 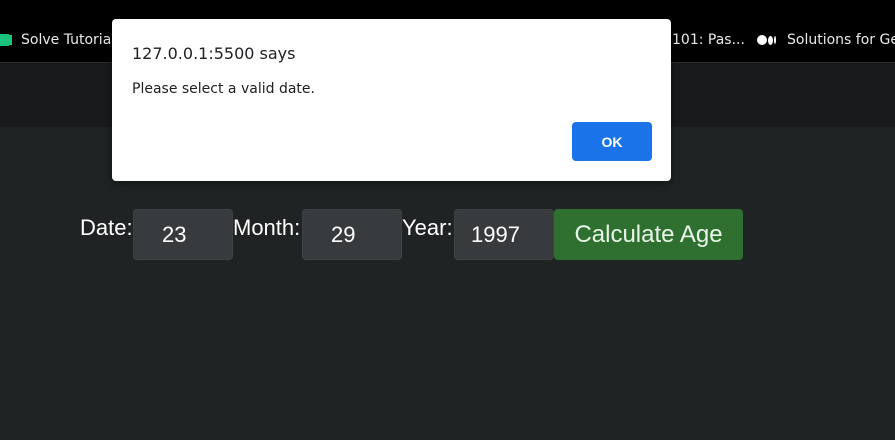 What do you see at coordinates (72, 40) in the screenshot?
I see `bookmark-label: Solve Tutorials` at bounding box center [72, 40].